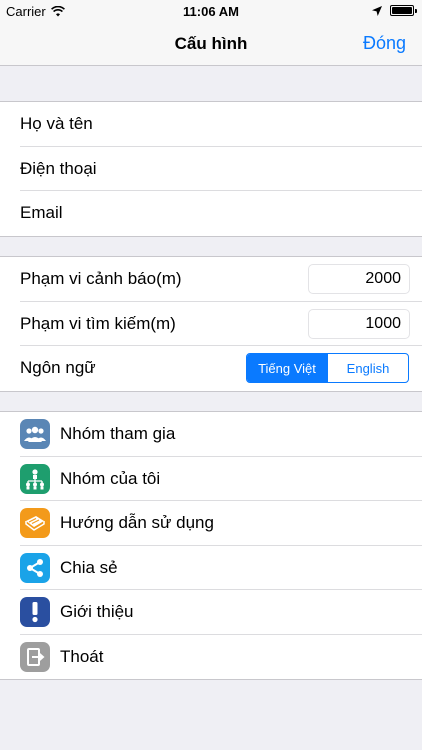 The image size is (422, 750). What do you see at coordinates (56, 124) in the screenshot?
I see `name-label: Họ và tên` at bounding box center [56, 124].